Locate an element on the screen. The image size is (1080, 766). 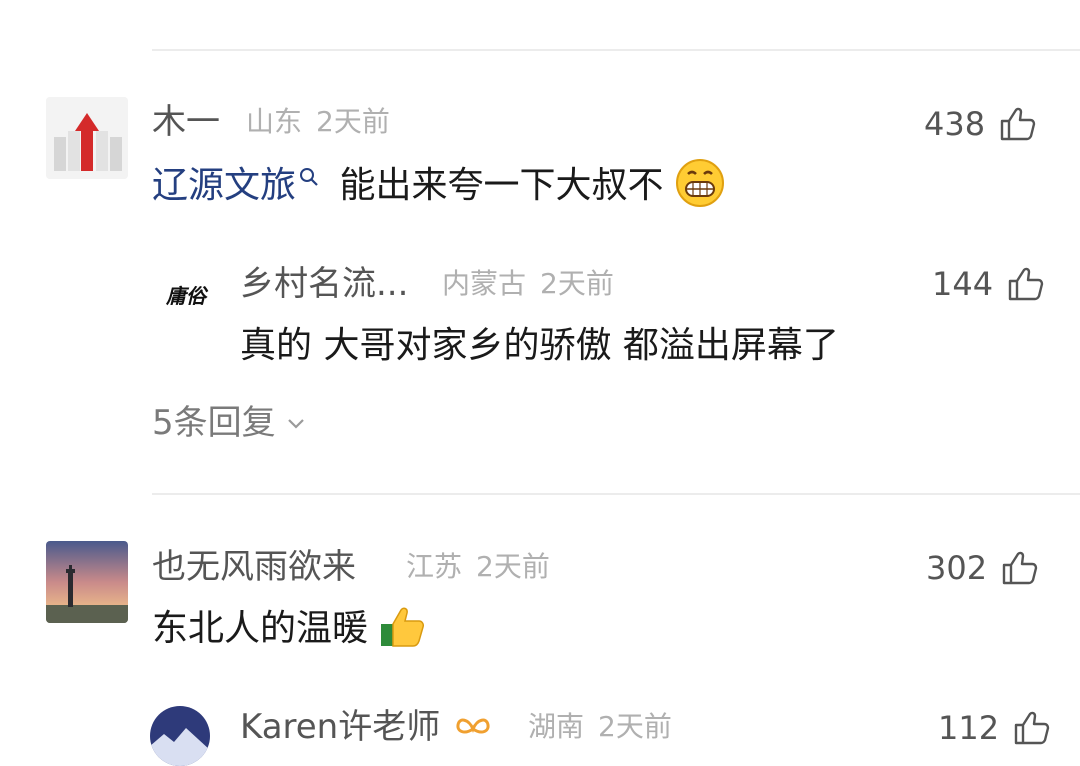
expand-replies-button: 5条回复 is located at coordinates (230, 423).